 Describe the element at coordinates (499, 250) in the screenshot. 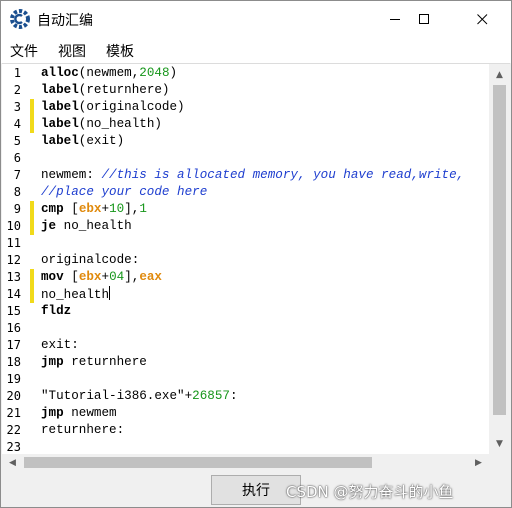

I see `vertical-scroll-thumb` at that location.